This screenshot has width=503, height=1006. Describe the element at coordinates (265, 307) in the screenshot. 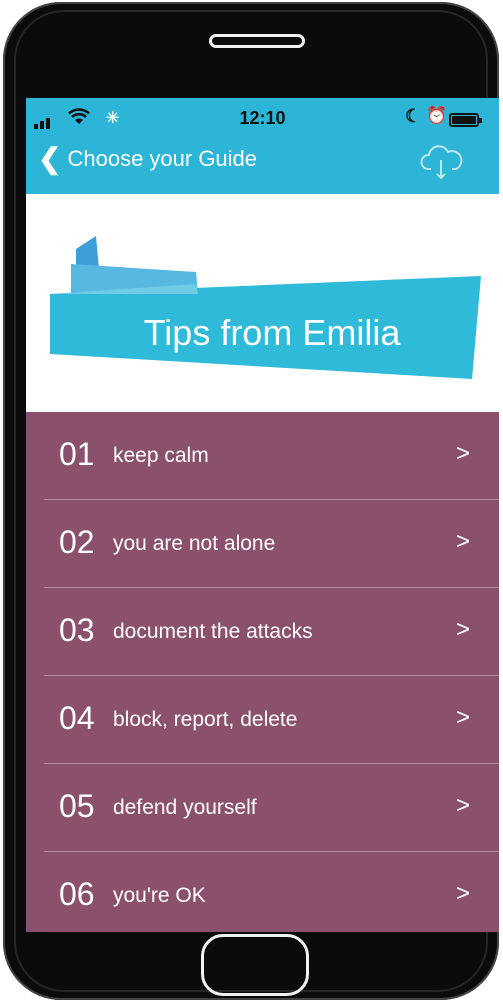

I see `banner-ribbon` at that location.